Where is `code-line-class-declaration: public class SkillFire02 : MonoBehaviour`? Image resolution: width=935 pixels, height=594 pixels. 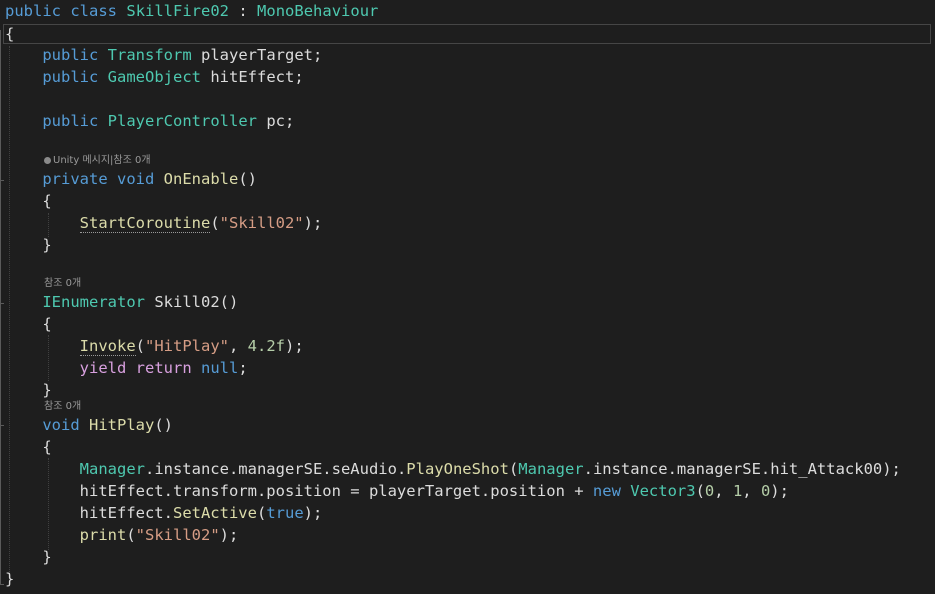
code-line-class-declaration: public class SkillFire02 : MonoBehaviour is located at coordinates (191, 11).